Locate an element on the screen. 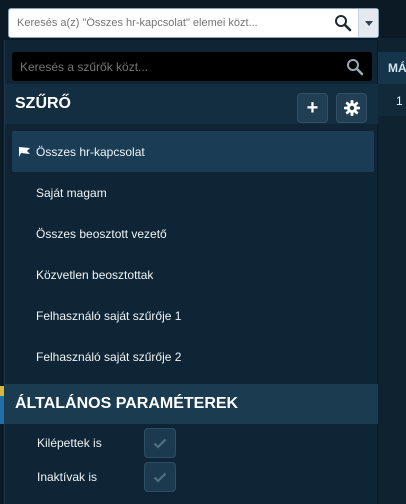 The height and width of the screenshot is (504, 406). params-section-header: ÁLTALÁNOS PARAMÉTEREK is located at coordinates (191, 404).